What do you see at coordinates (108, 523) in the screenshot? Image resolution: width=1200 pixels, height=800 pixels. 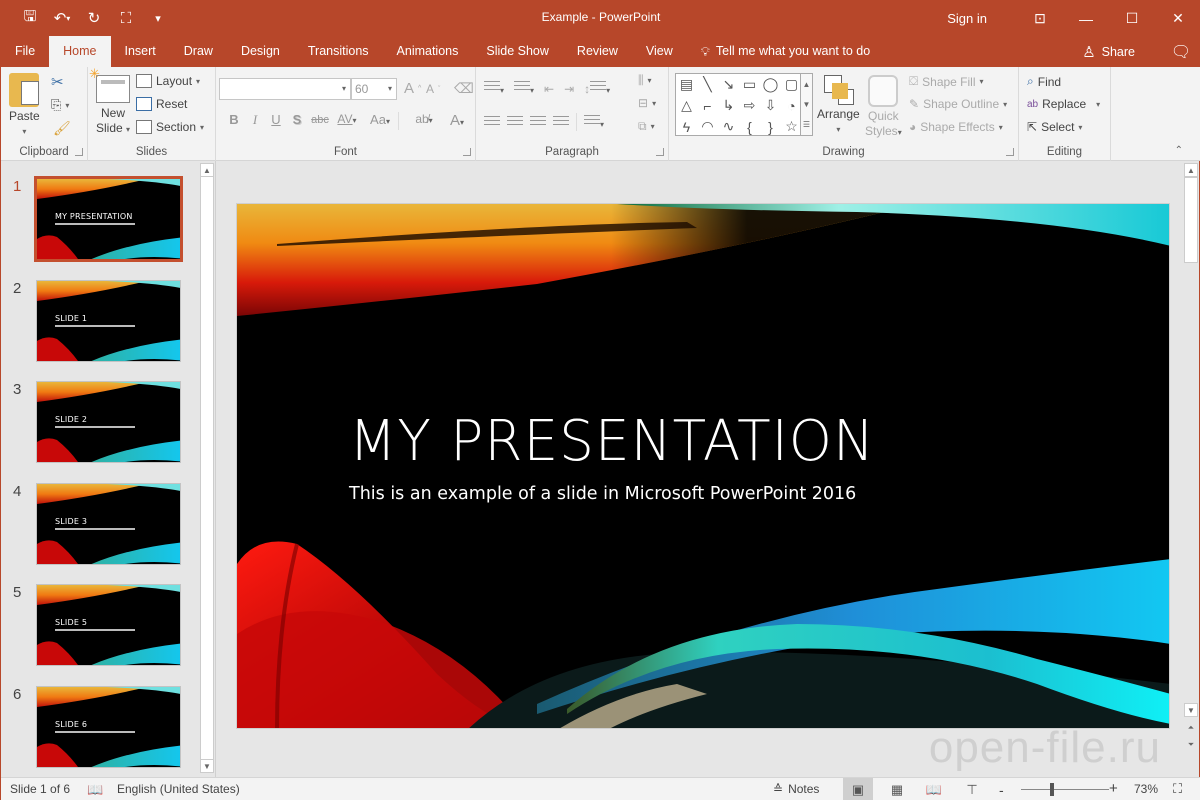 I see `slide-thumbnail: SLIDE 3` at bounding box center [108, 523].